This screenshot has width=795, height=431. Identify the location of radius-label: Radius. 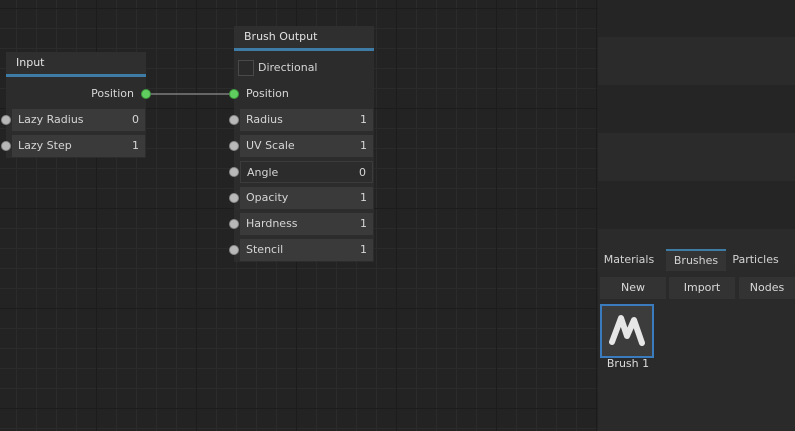
(264, 119).